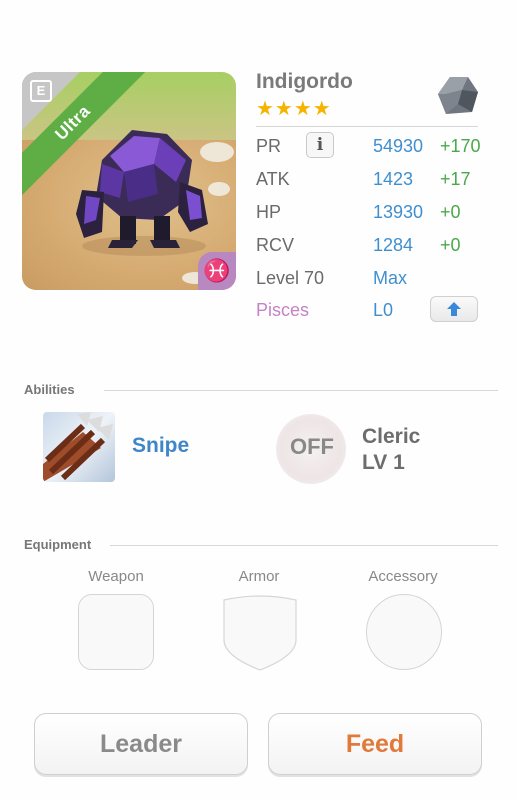 This screenshot has height=800, width=517. I want to click on sign-level-value: L0, so click(383, 310).